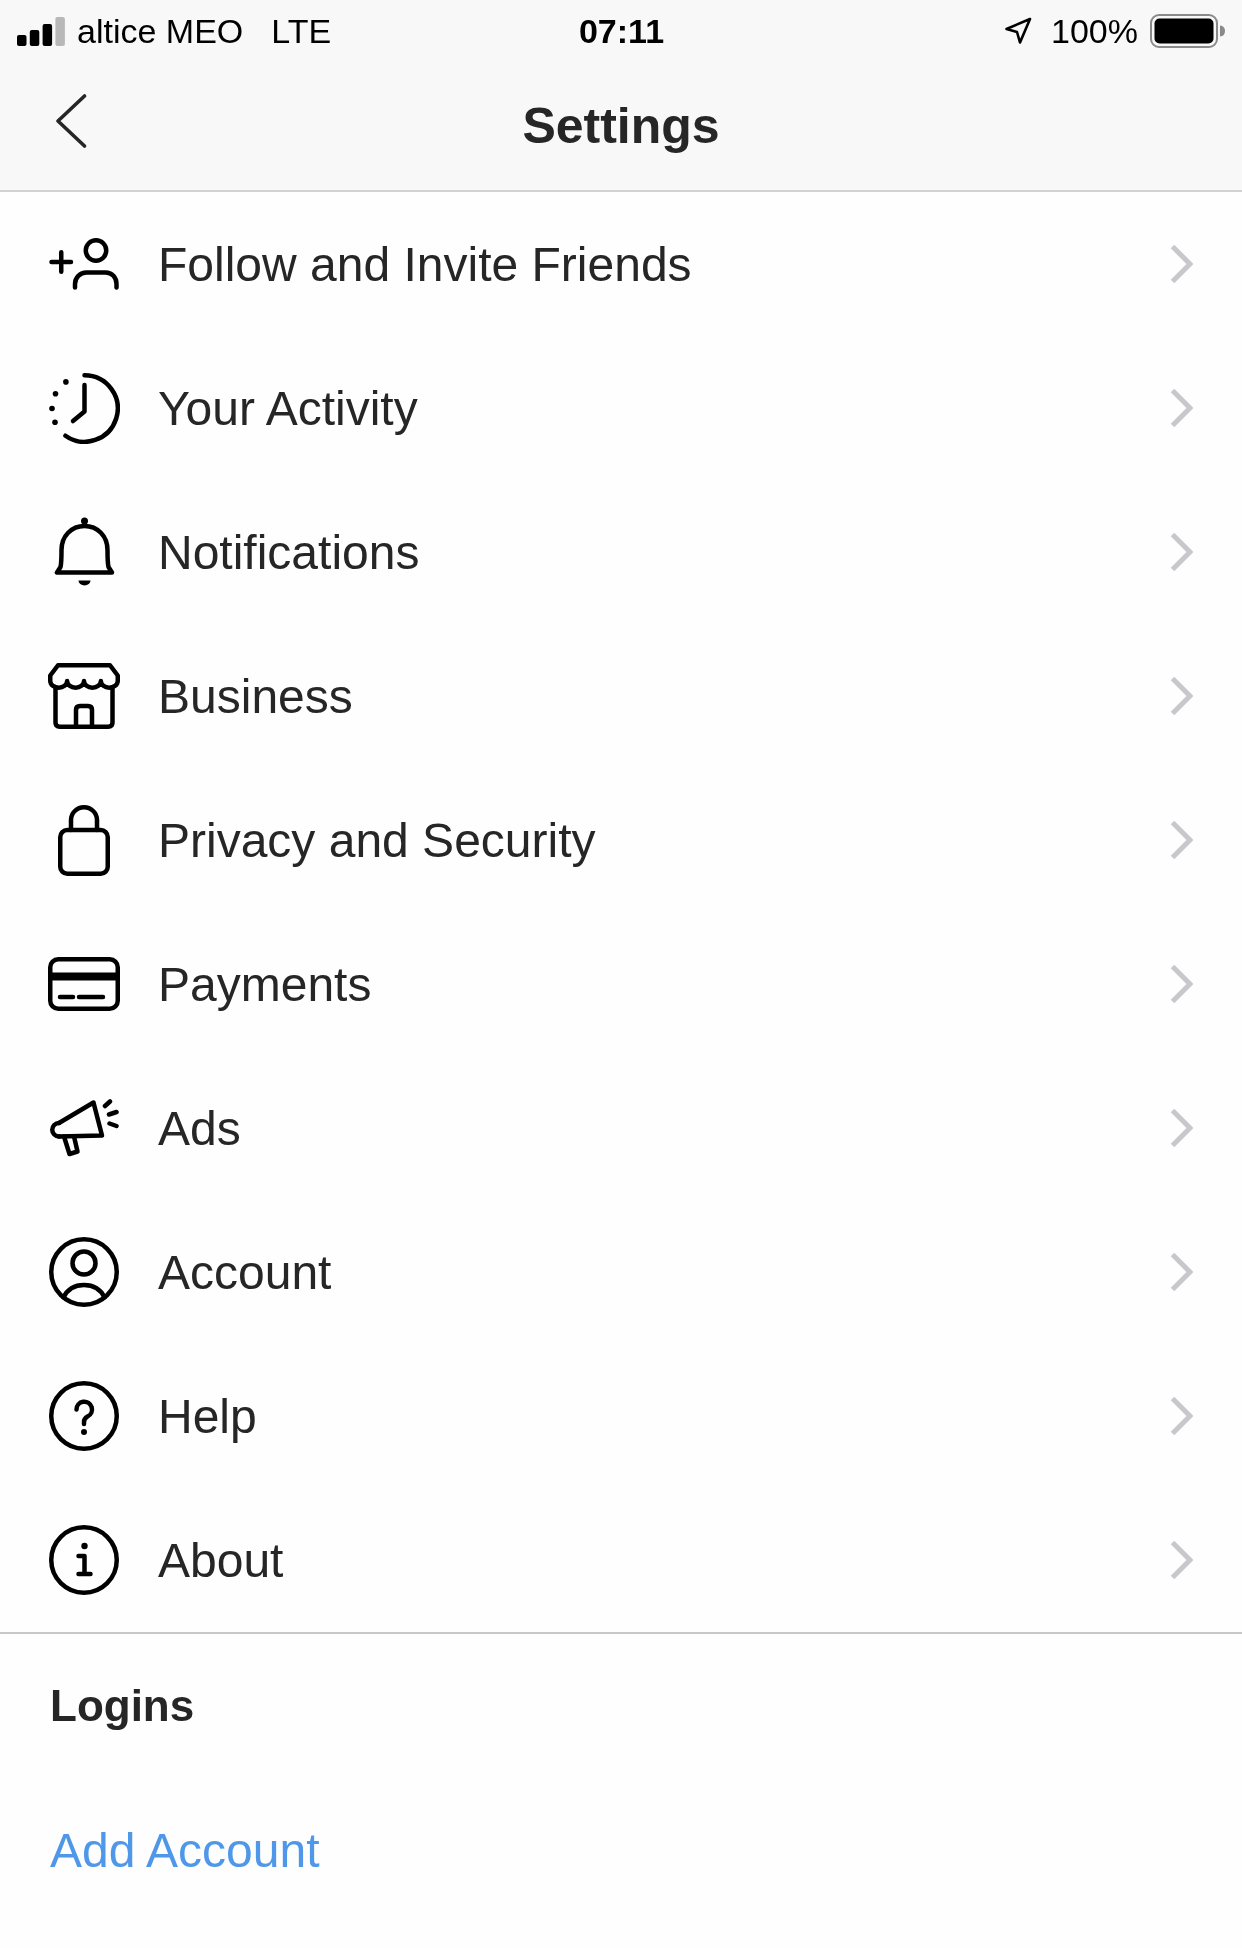 This screenshot has height=1948, width=1242. I want to click on battery-icon, so click(1188, 31).